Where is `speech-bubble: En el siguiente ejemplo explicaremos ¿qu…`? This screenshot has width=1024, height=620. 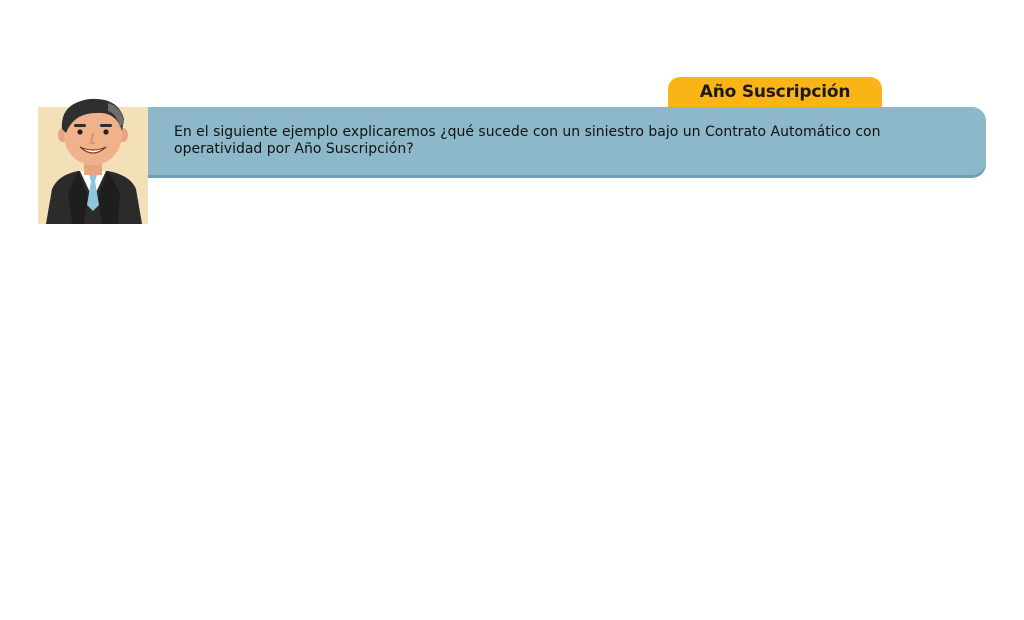
speech-bubble: En el siguiente ejemplo explicaremos ¿qu… is located at coordinates (567, 141).